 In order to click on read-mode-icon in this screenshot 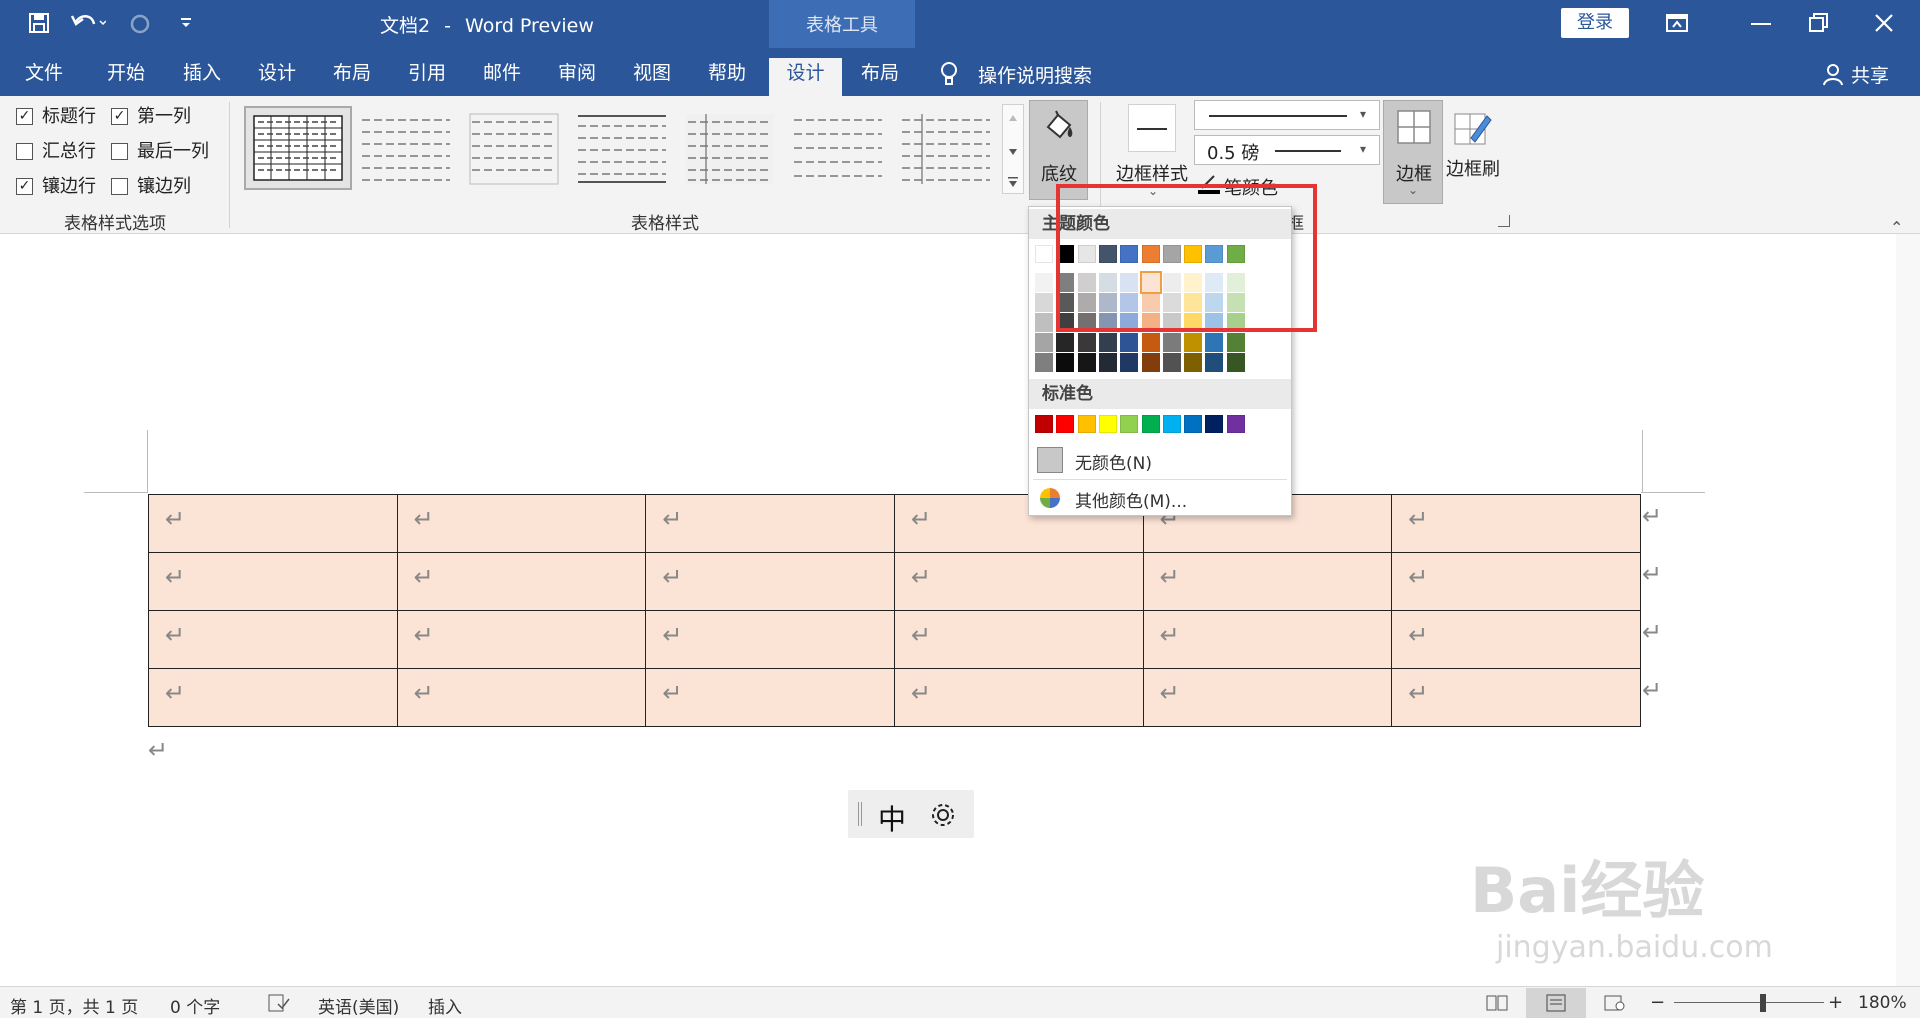, I will do `click(1497, 1003)`.